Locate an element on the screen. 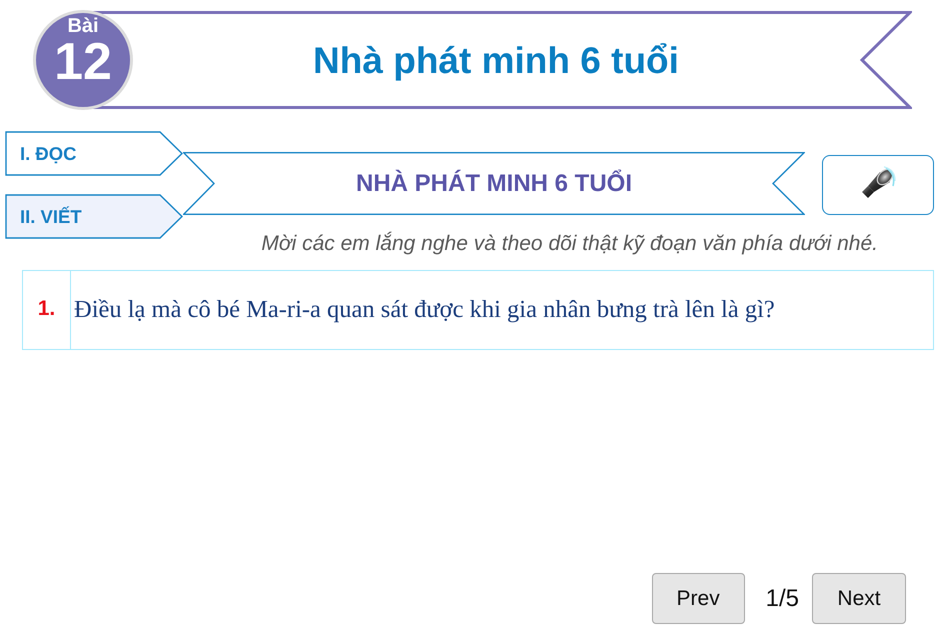 The image size is (940, 635). lesson-label: Bài is located at coordinates (83, 26).